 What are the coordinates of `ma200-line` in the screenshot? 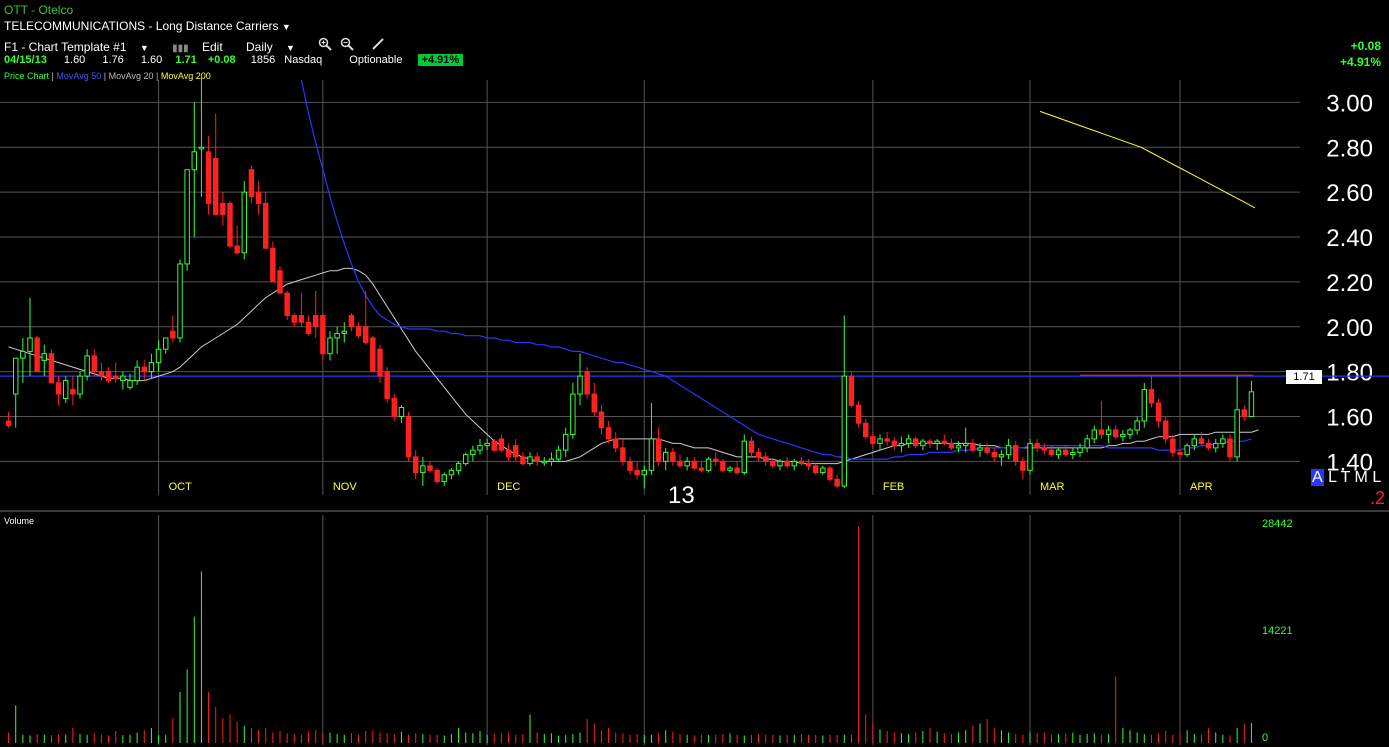 It's located at (1147, 159).